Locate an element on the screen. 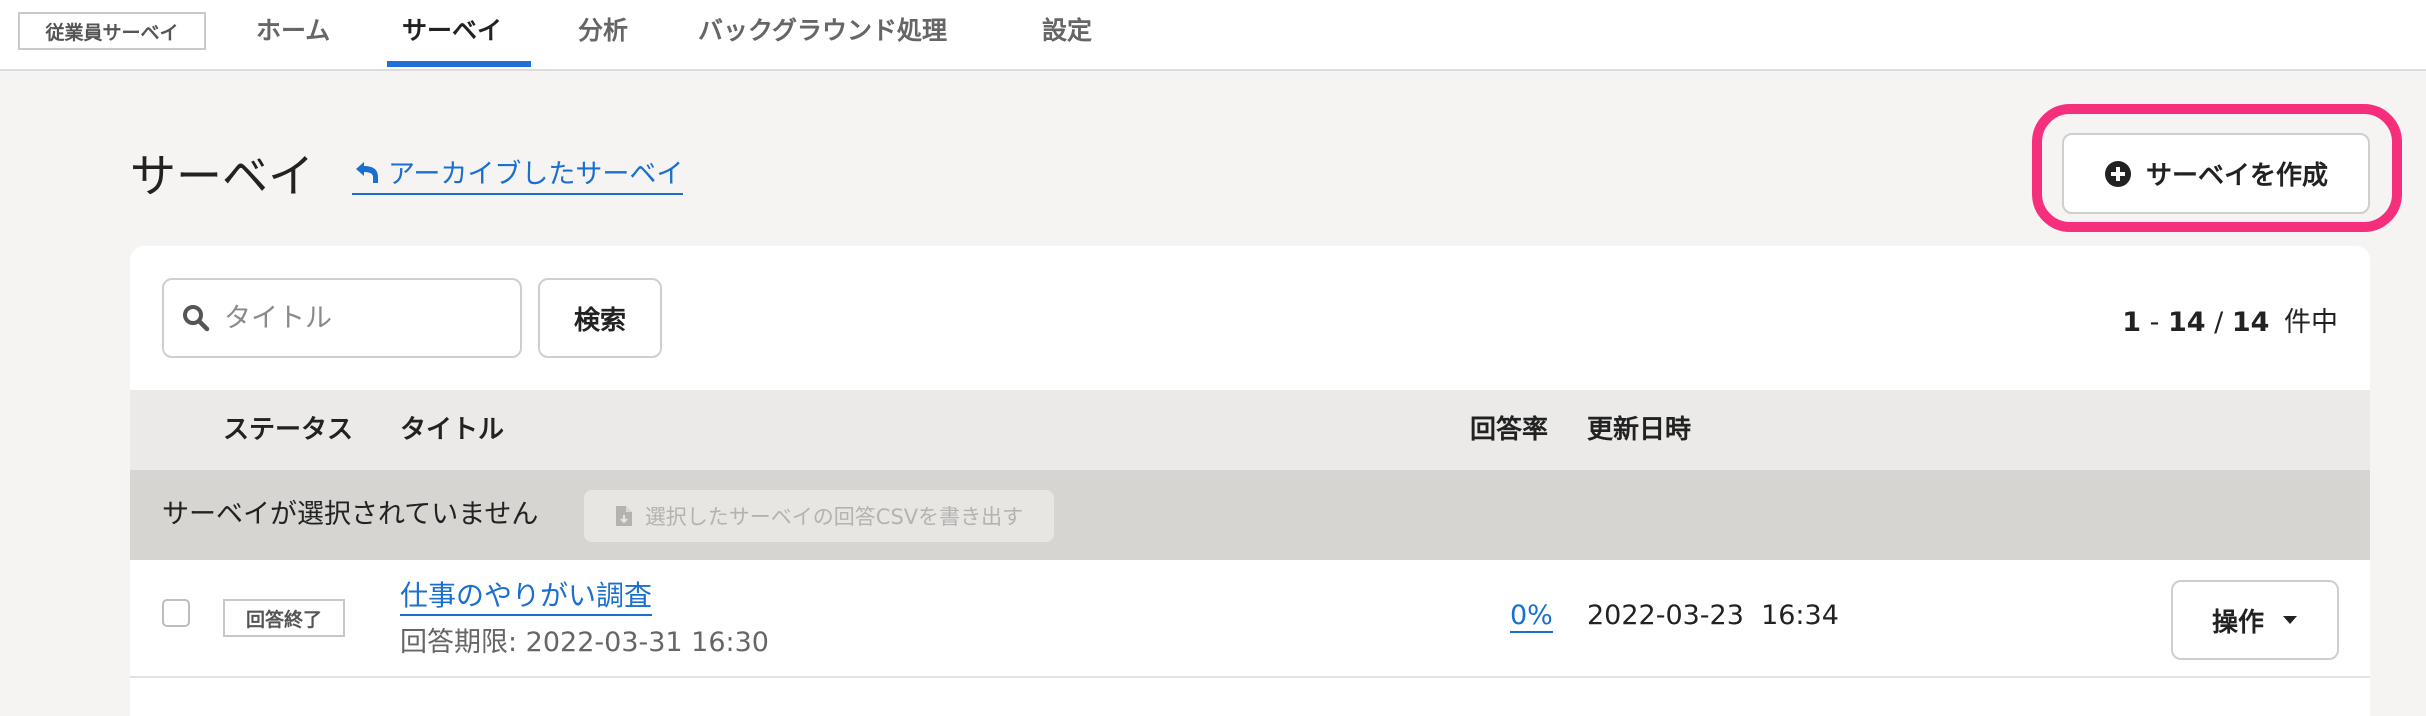 The width and height of the screenshot is (2426, 716). search-button: 検索 is located at coordinates (600, 318).